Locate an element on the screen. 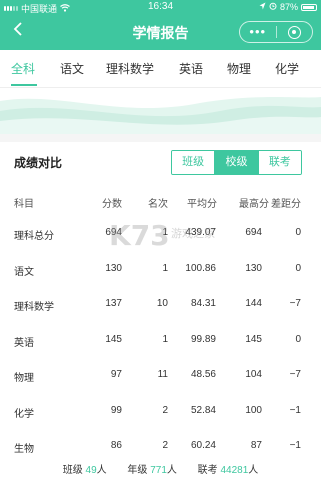  participant-counts: 班级 49人 年级 771人 联考 44281人 is located at coordinates (160, 476).